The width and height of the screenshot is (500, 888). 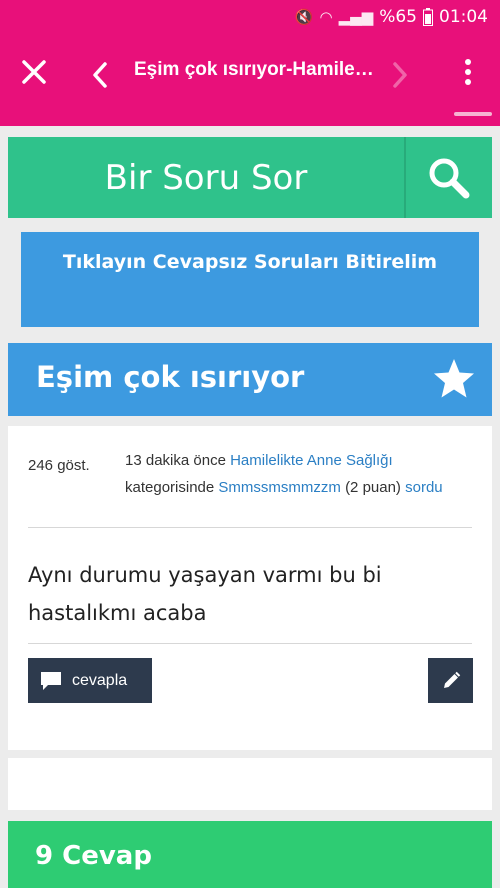 I want to click on ask-question-bar: Bir Soru Sor, so click(x=250, y=177).